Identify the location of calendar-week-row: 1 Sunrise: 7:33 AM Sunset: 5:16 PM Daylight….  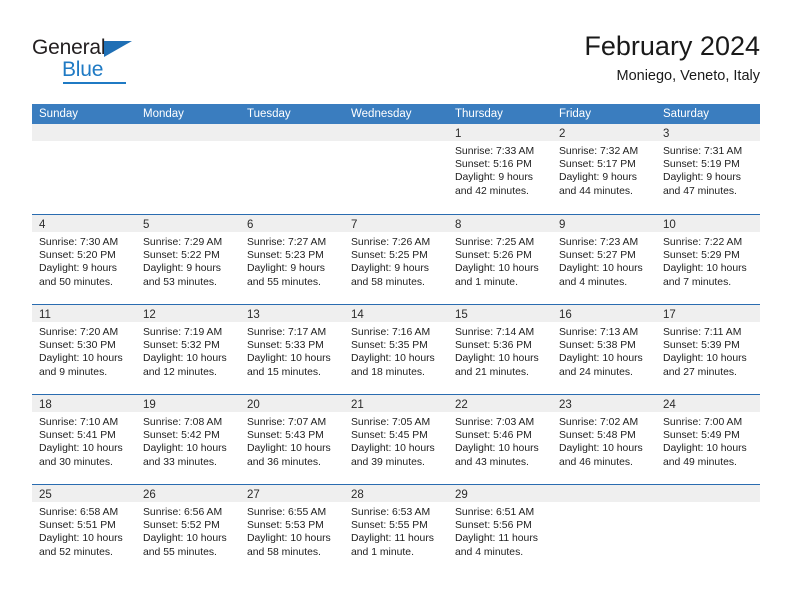
(396, 169).